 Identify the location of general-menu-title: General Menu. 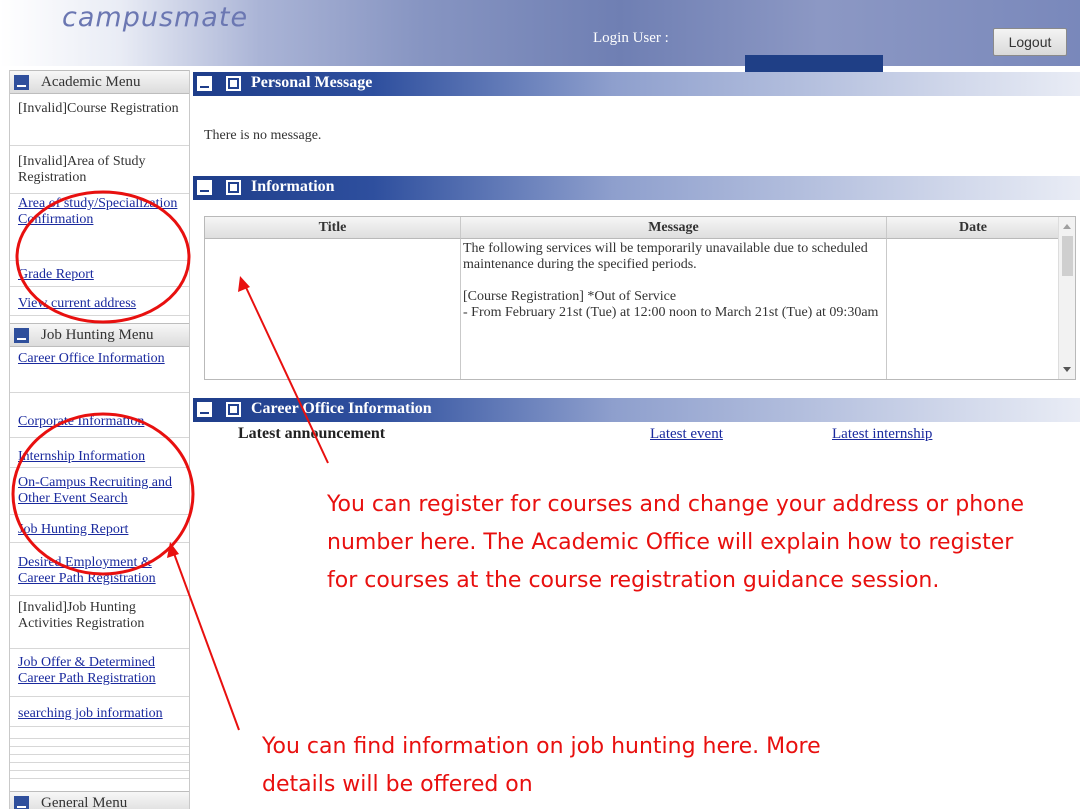
(84, 802).